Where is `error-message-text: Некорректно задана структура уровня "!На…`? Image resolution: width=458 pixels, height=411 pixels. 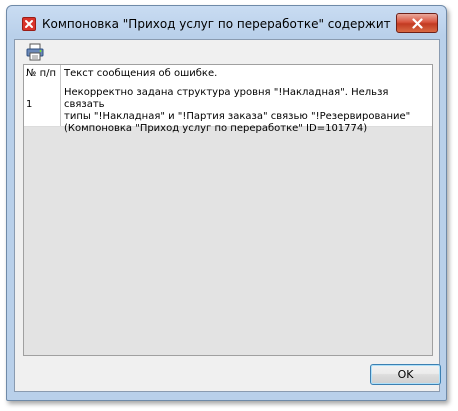 error-message-text: Некорректно задана структура уровня "!На… is located at coordinates (237, 110).